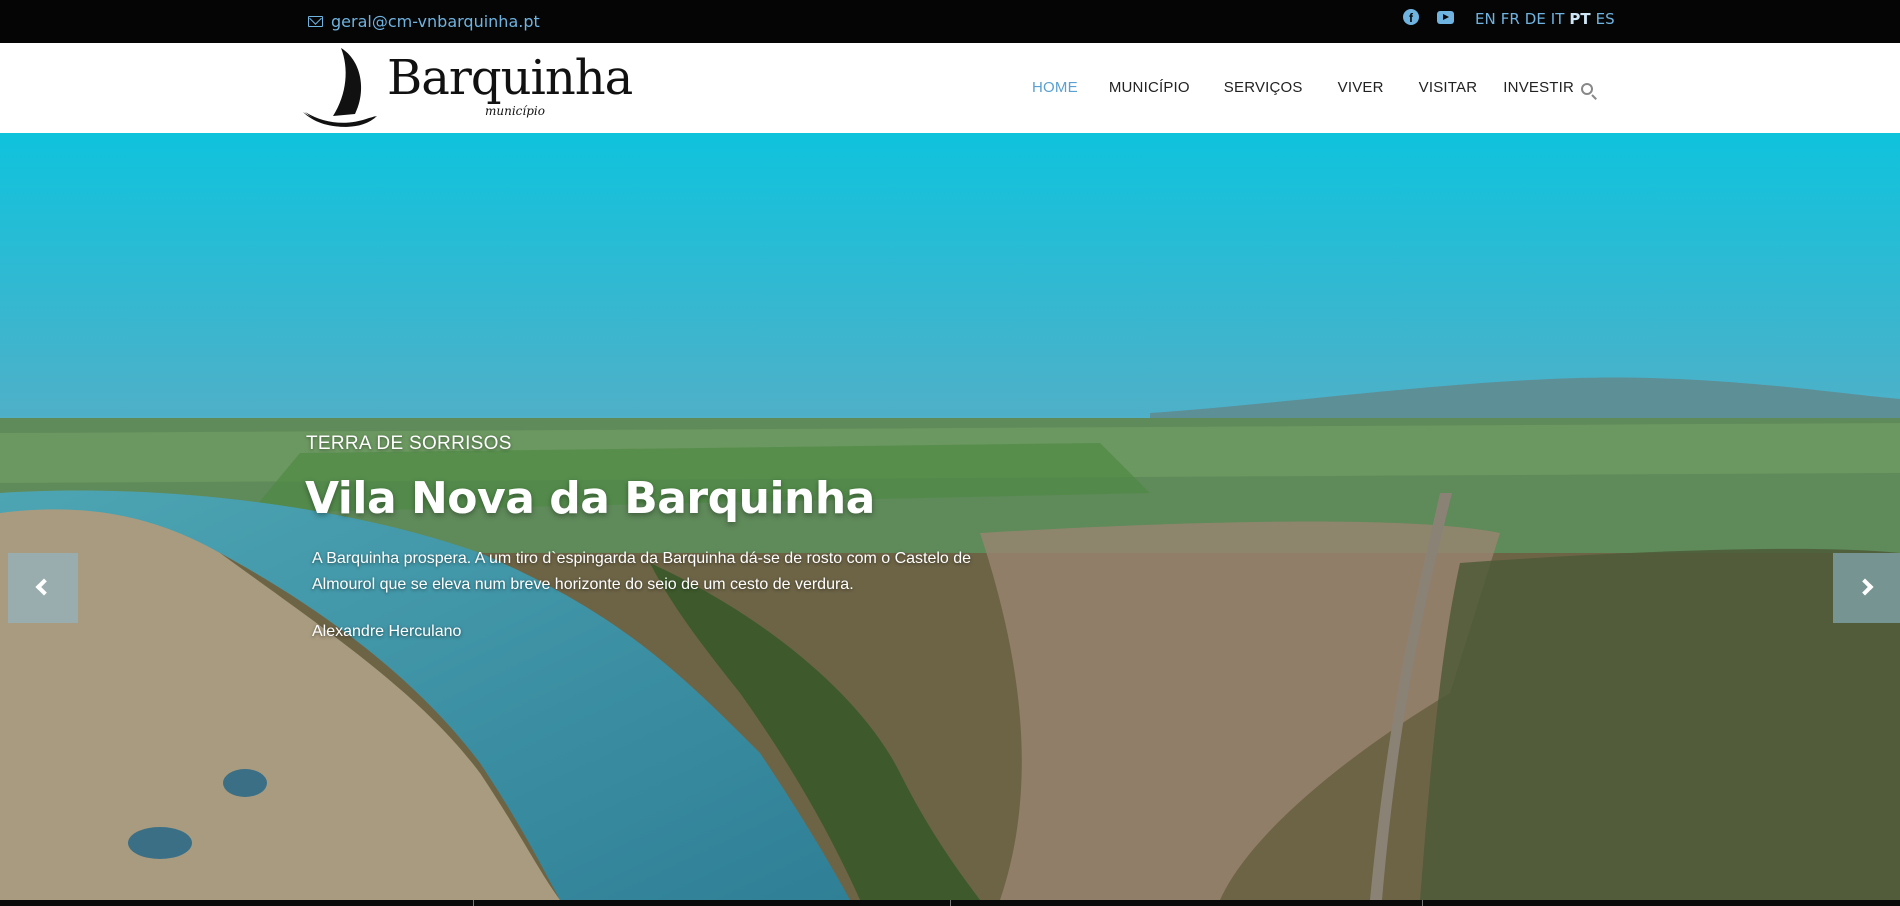 The width and height of the screenshot is (1900, 906). Describe the element at coordinates (1055, 87) in the screenshot. I see `nav-home: HOME` at that location.